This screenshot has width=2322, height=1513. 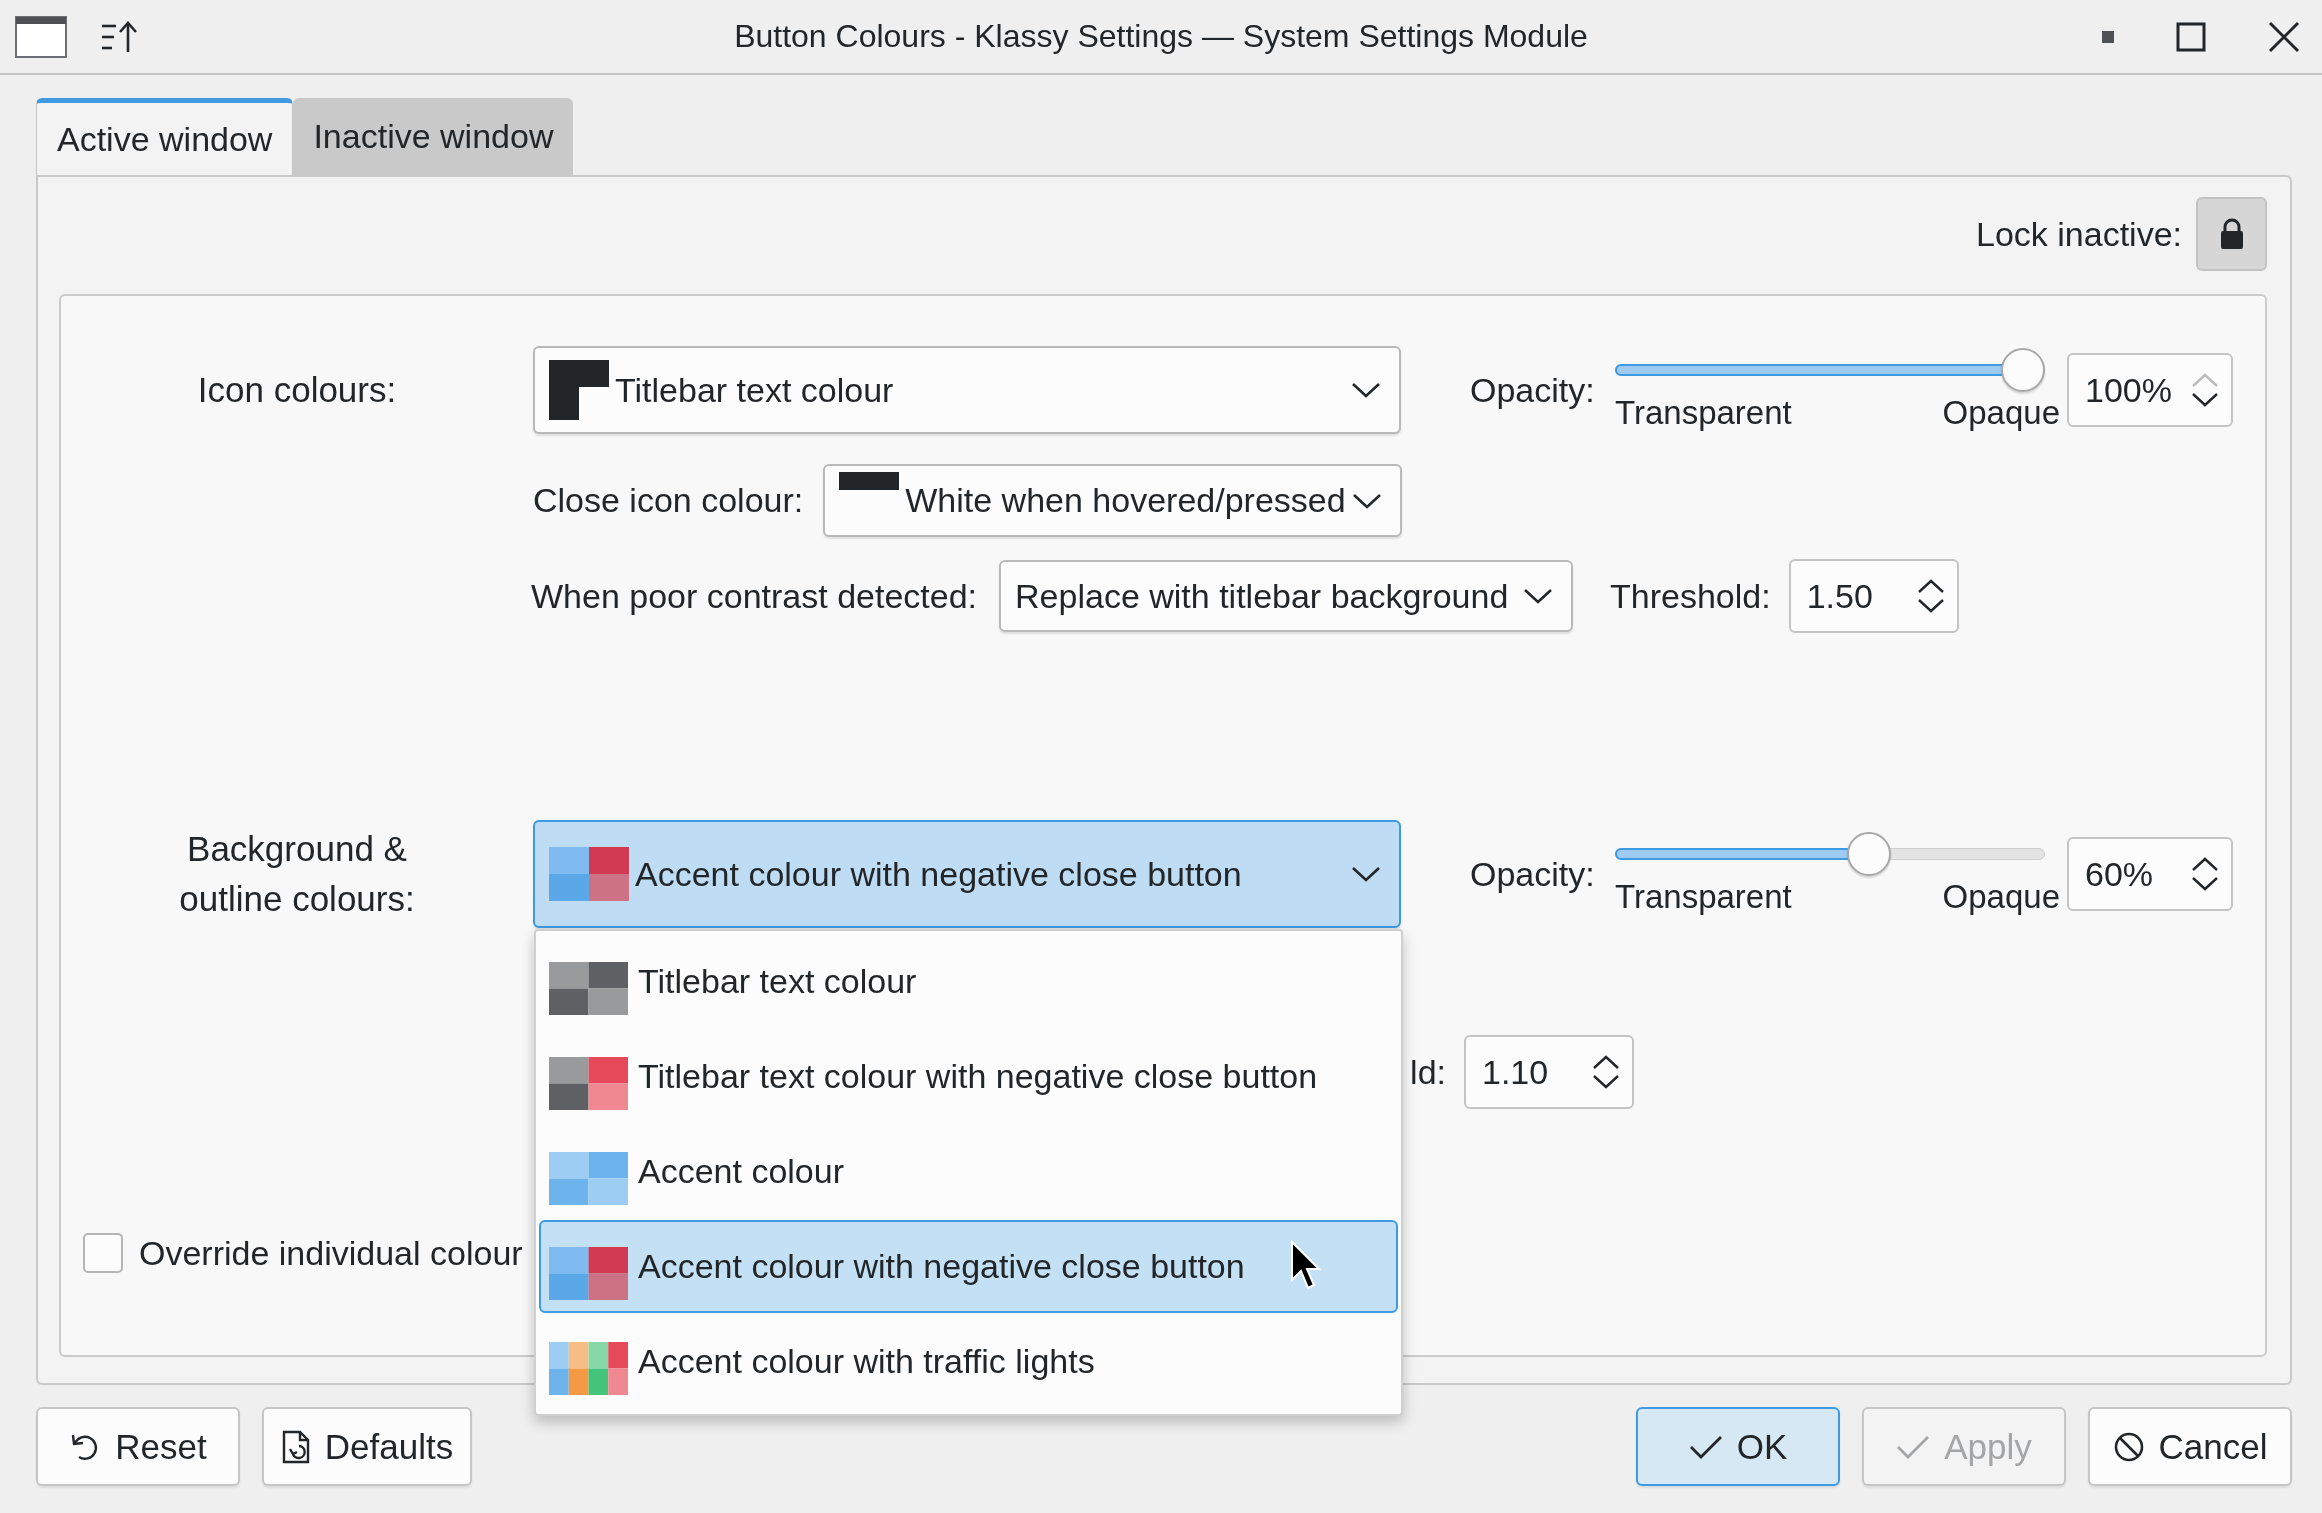 What do you see at coordinates (968, 981) in the screenshot?
I see `menu-item: Titlebar text colour` at bounding box center [968, 981].